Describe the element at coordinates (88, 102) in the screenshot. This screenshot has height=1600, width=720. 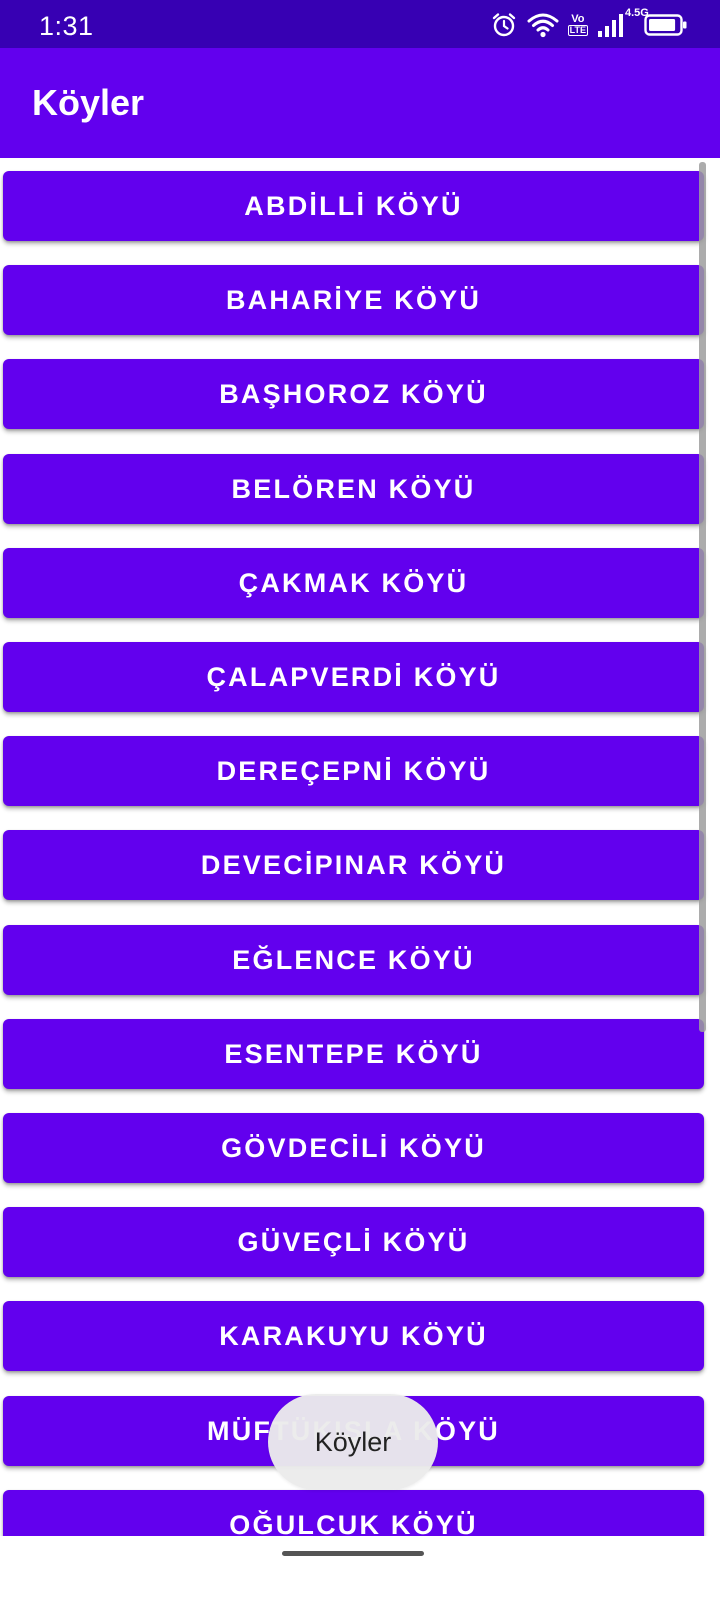
I see `page-title: Köyler` at that location.